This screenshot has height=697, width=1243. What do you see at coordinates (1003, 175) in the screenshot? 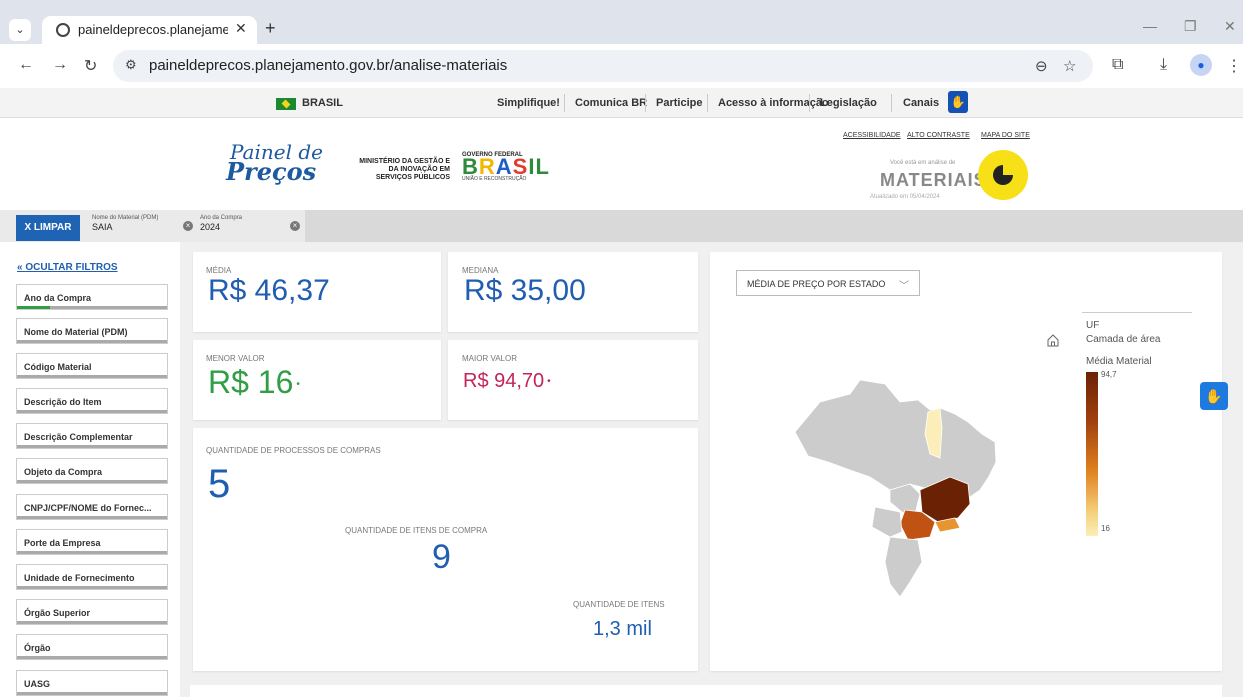
I see `pie-chart-icon` at bounding box center [1003, 175].